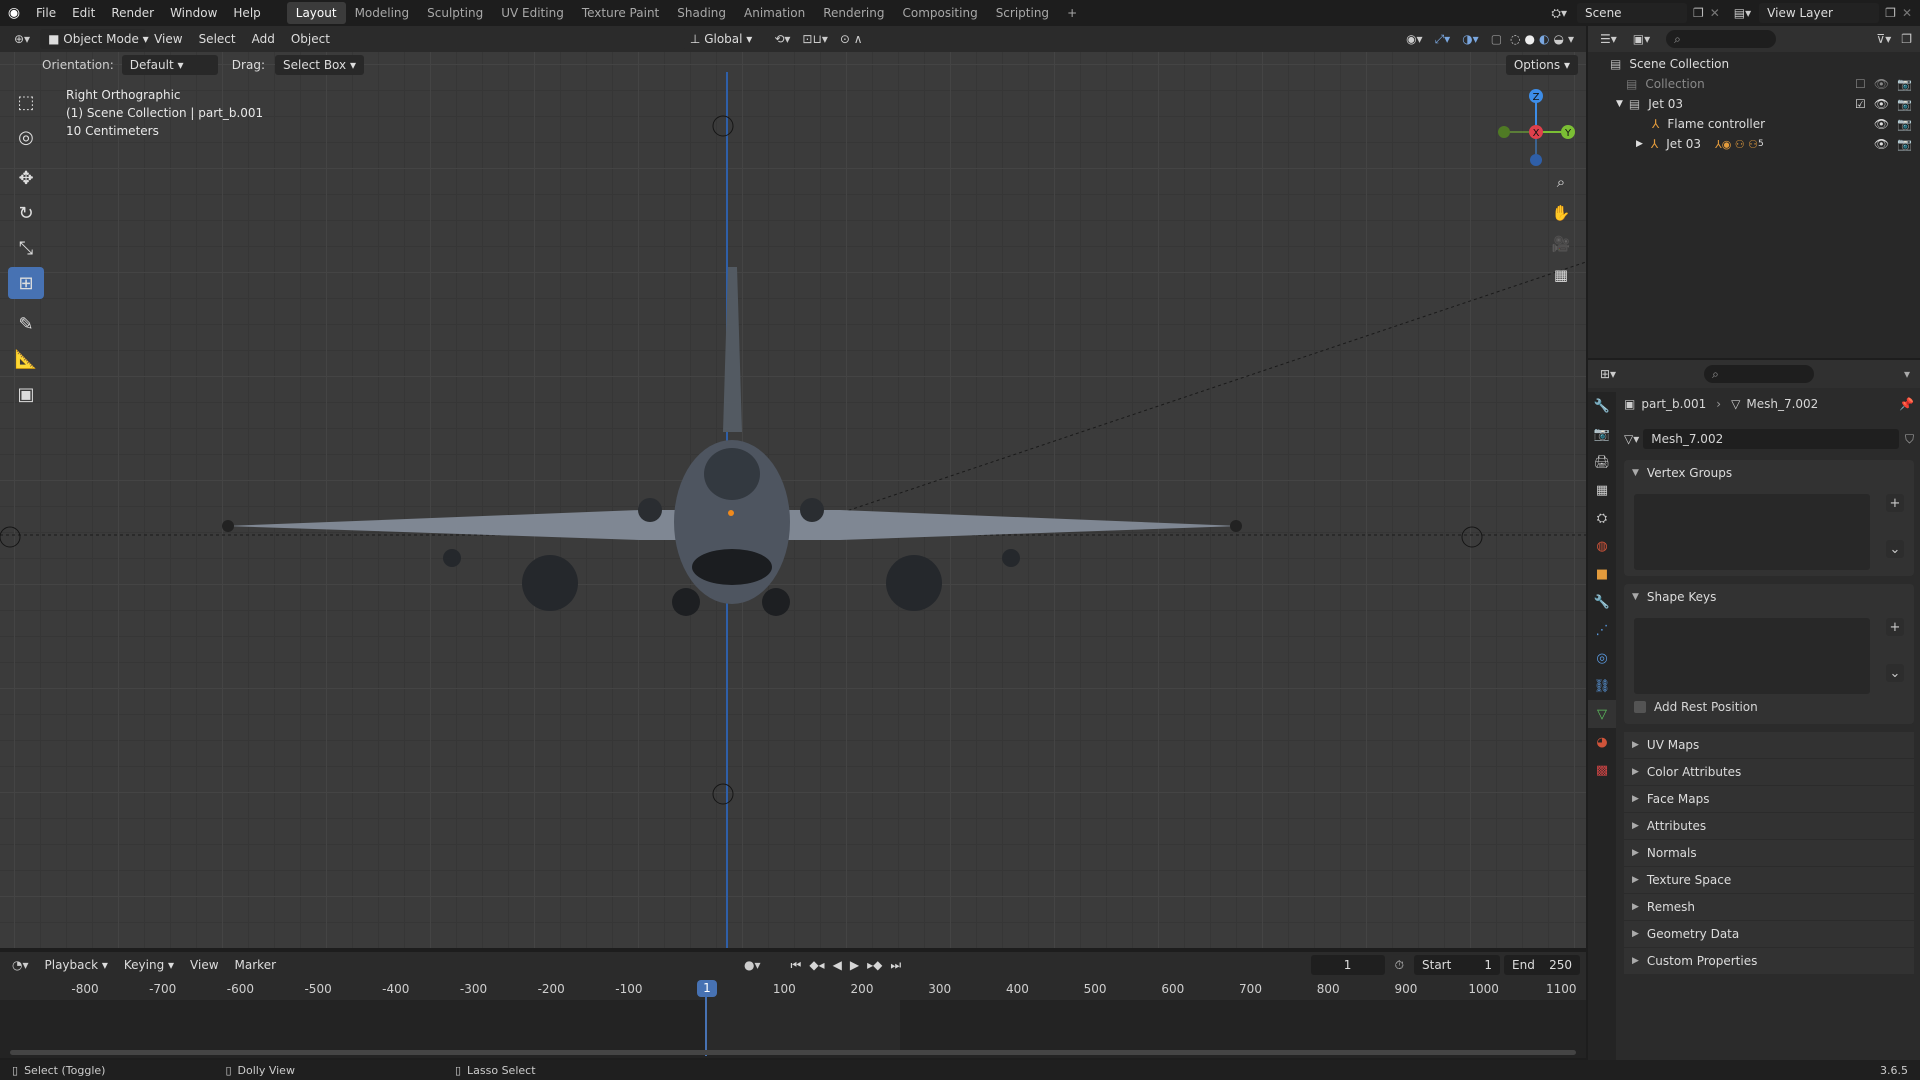 The height and width of the screenshot is (1080, 1920). What do you see at coordinates (1769, 880) in the screenshot?
I see `texture-space-panel: ▶ Texture Space` at bounding box center [1769, 880].